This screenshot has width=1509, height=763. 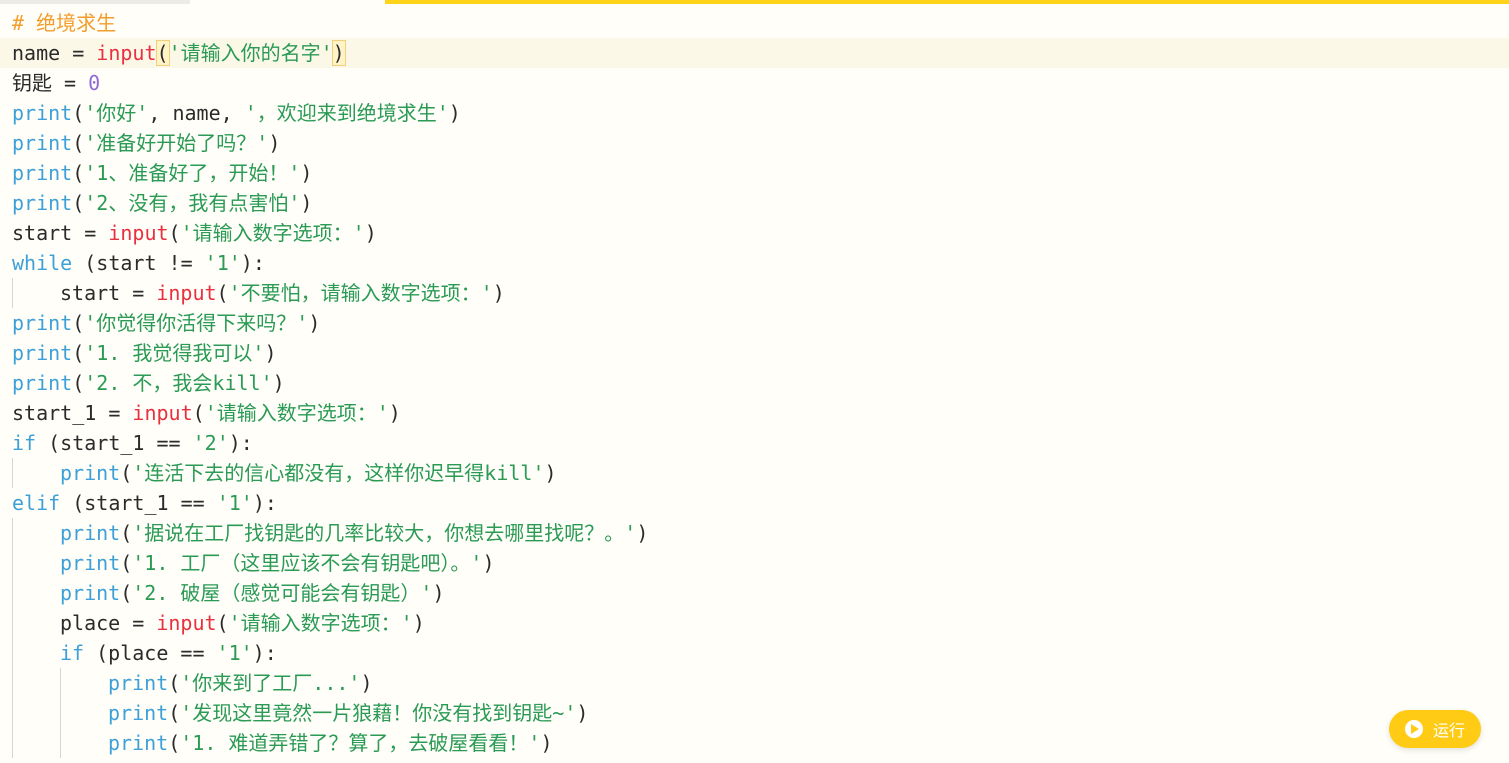 I want to click on code-line: print('准备好开始了吗？'), so click(x=754, y=143).